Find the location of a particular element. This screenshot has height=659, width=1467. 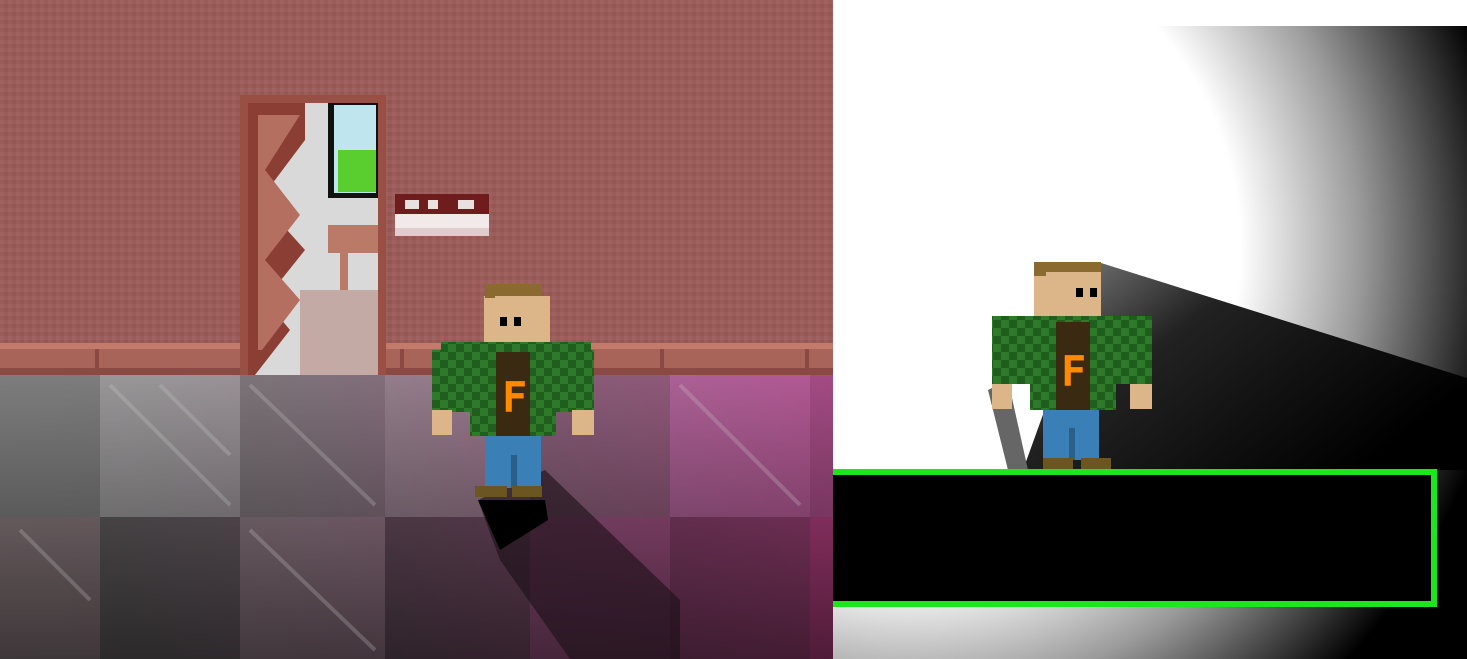

baseboard is located at coordinates (416, 359).